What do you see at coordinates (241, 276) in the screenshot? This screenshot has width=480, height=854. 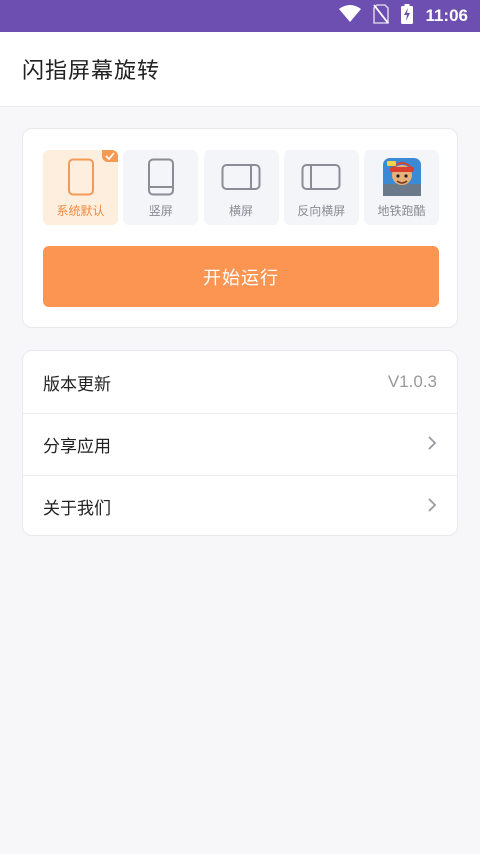 I see `start-button: 开始运行` at bounding box center [241, 276].